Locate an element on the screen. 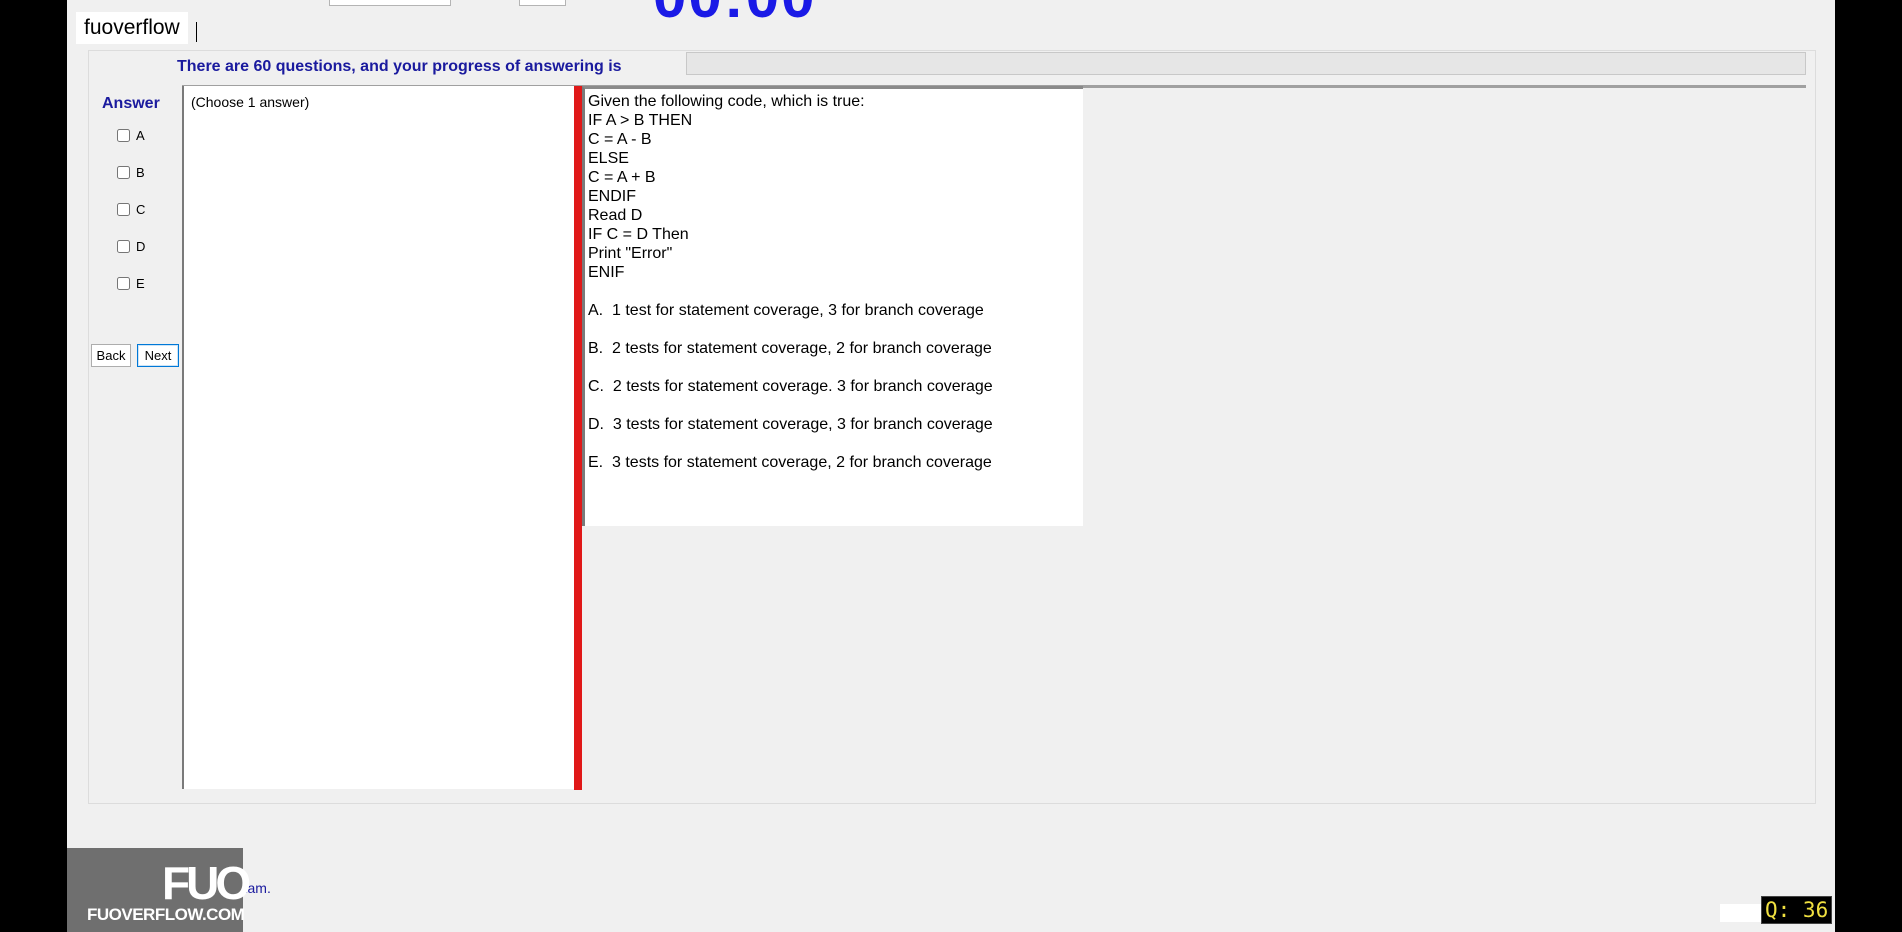 This screenshot has height=932, width=1902. top-small-control is located at coordinates (542, 3).